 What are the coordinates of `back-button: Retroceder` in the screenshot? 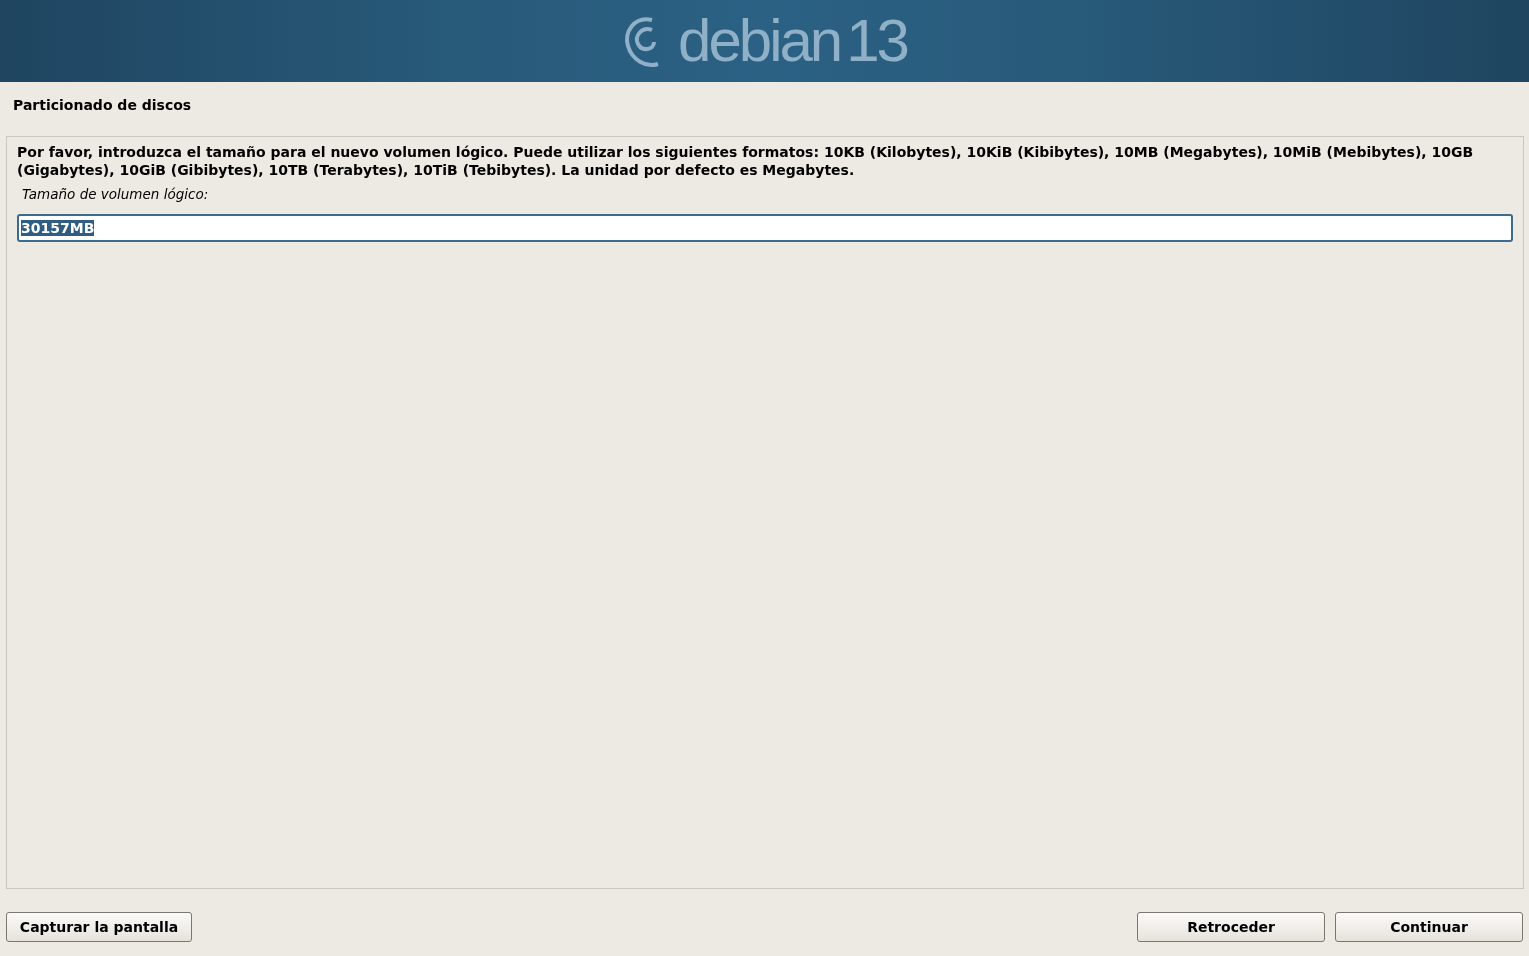 It's located at (1231, 927).